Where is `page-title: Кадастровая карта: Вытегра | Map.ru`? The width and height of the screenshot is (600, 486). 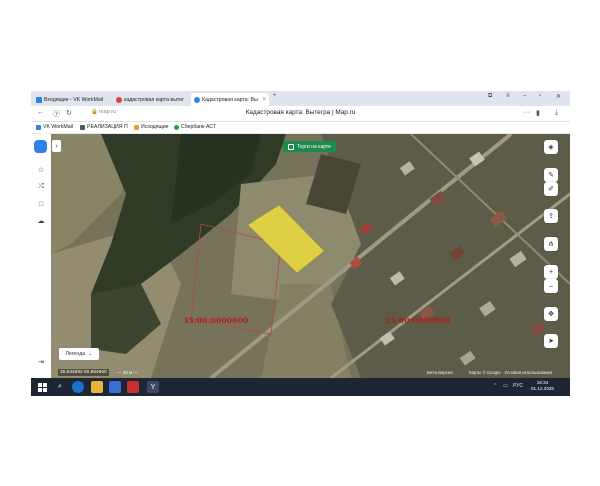 page-title: Кадастровая карта: Вытегра | Map.ru is located at coordinates (300, 112).